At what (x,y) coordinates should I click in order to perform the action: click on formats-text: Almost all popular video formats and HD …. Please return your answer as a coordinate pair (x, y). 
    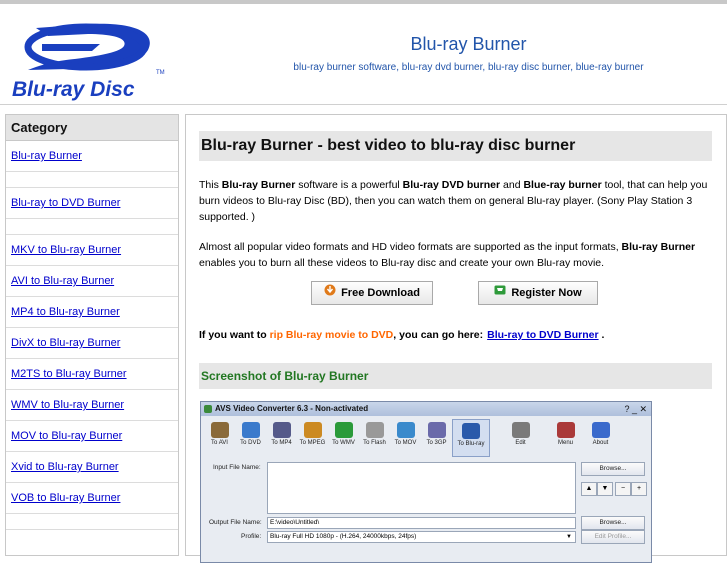
    Looking at the image, I should click on (410, 247).